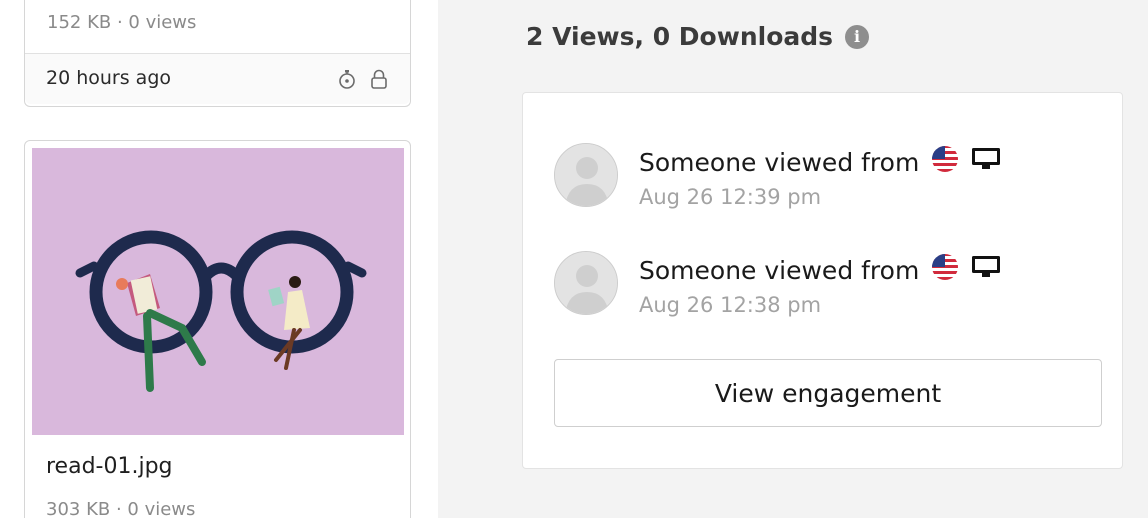  What do you see at coordinates (828, 393) in the screenshot?
I see `view-engagement-button: View engagement` at bounding box center [828, 393].